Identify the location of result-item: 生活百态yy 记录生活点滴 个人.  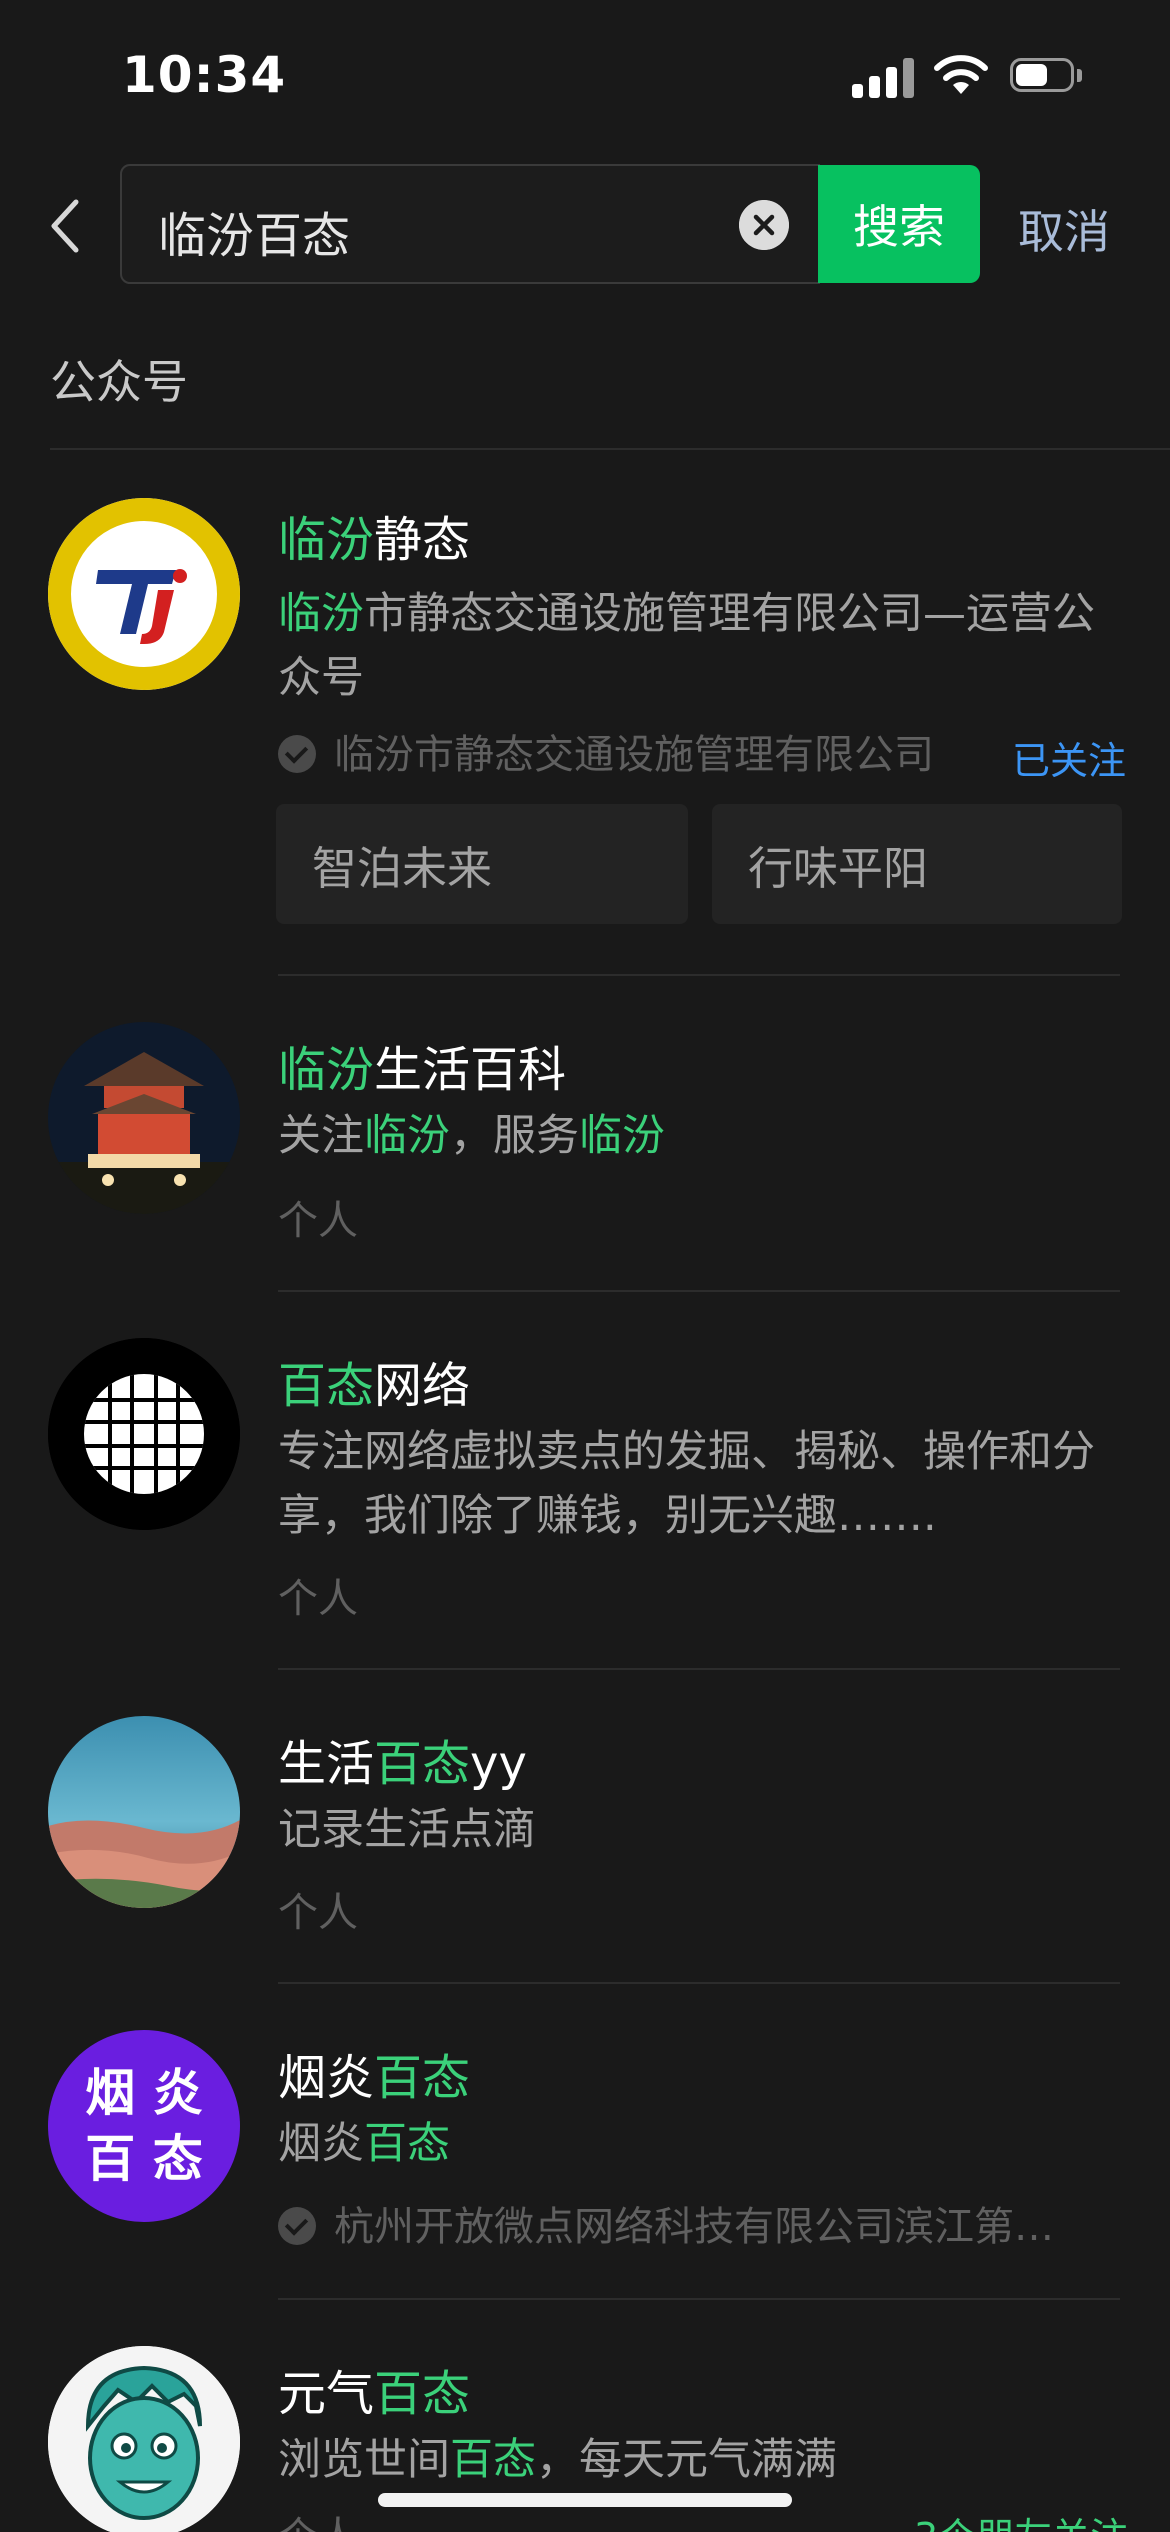
(585, 1839).